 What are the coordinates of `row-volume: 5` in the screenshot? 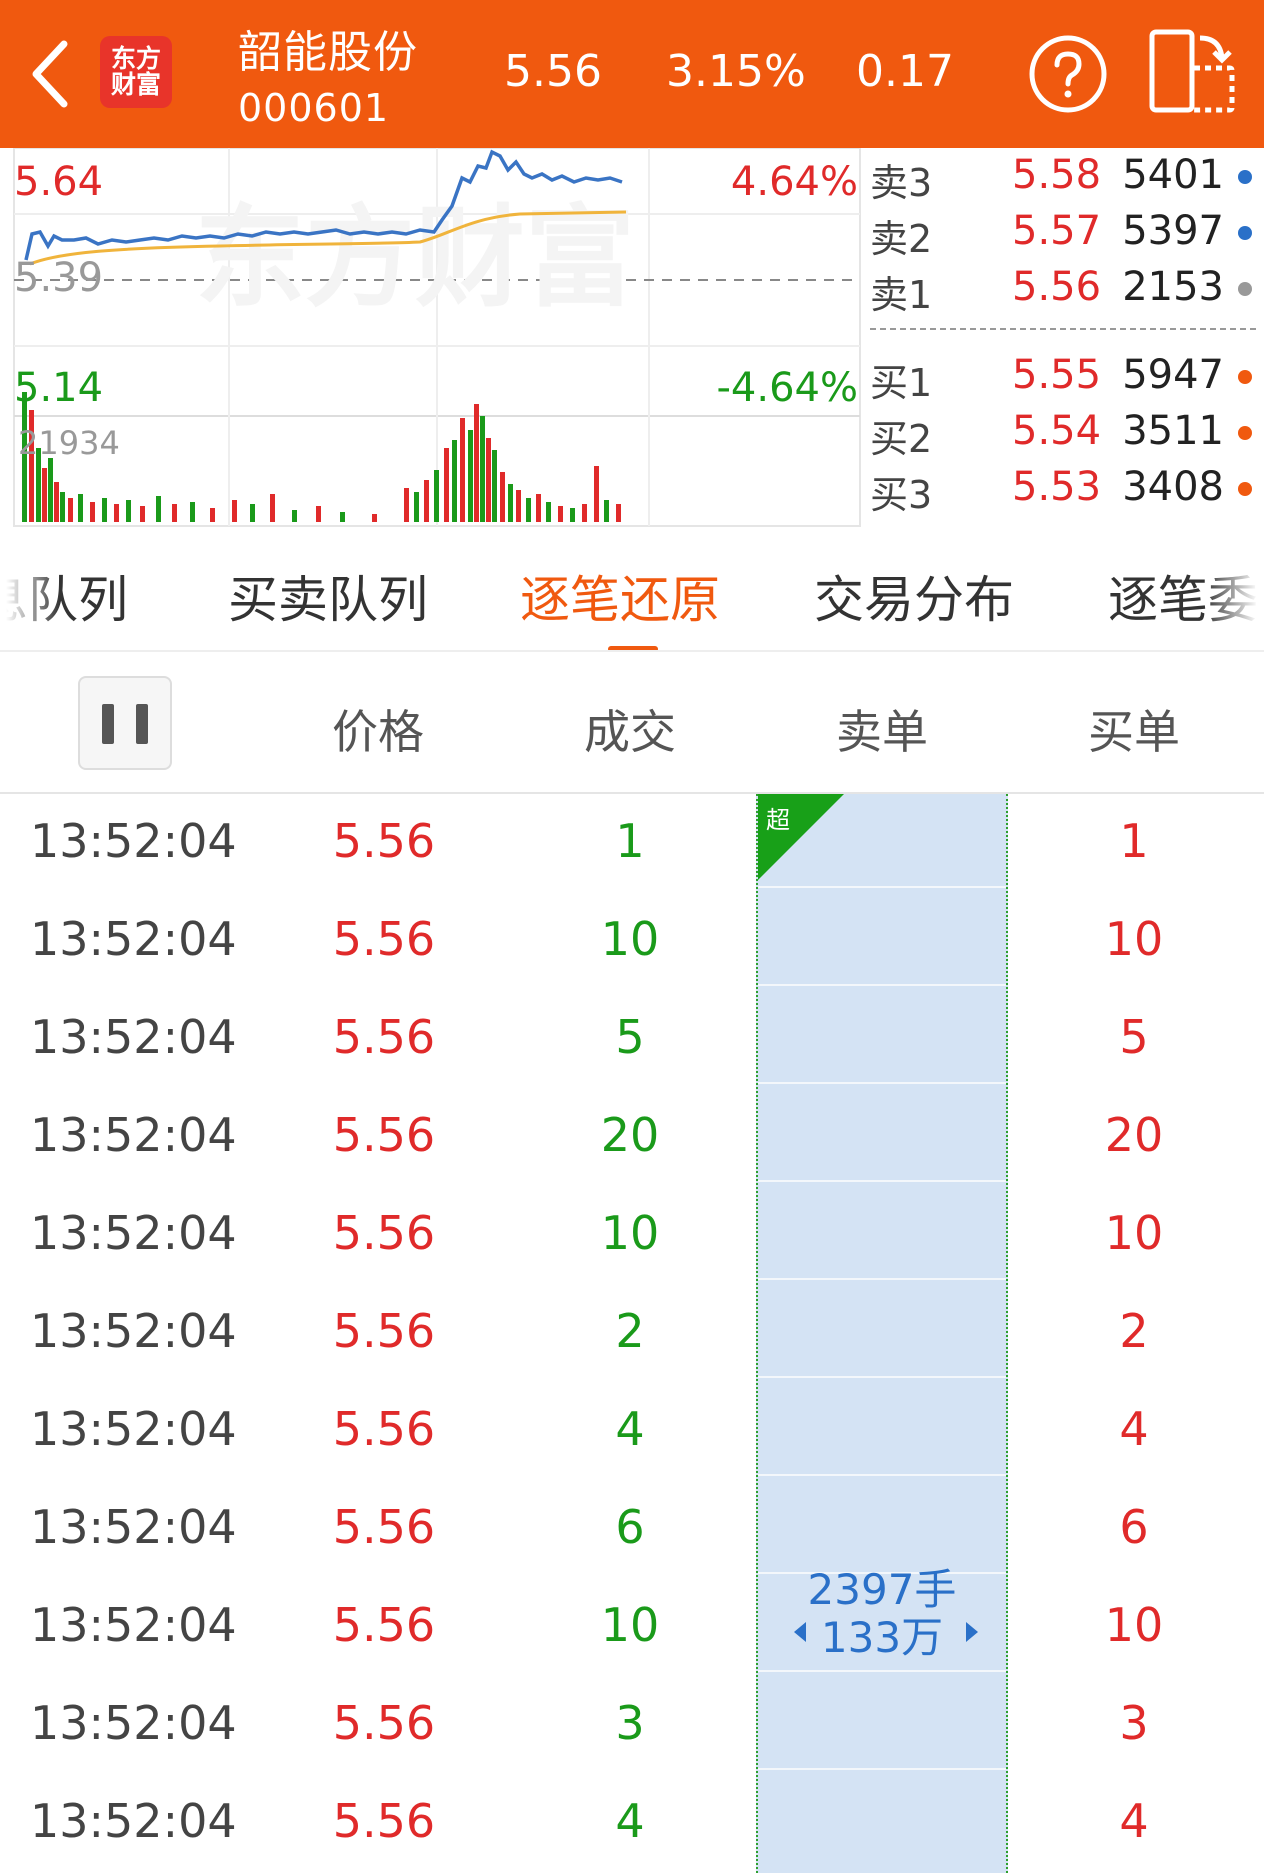 It's located at (630, 1037).